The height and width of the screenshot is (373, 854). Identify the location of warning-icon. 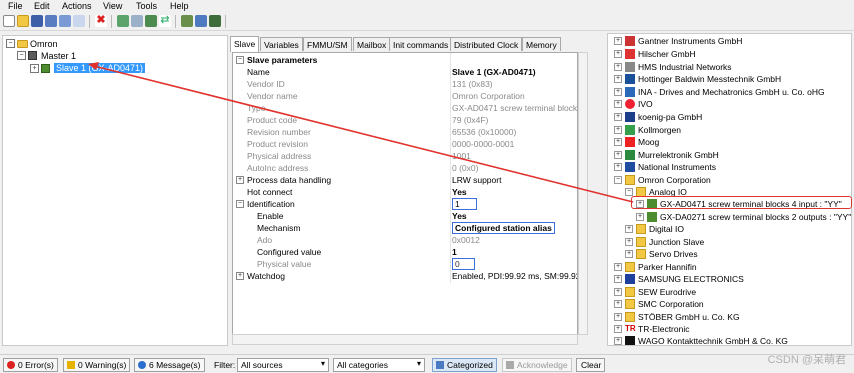
(71, 365).